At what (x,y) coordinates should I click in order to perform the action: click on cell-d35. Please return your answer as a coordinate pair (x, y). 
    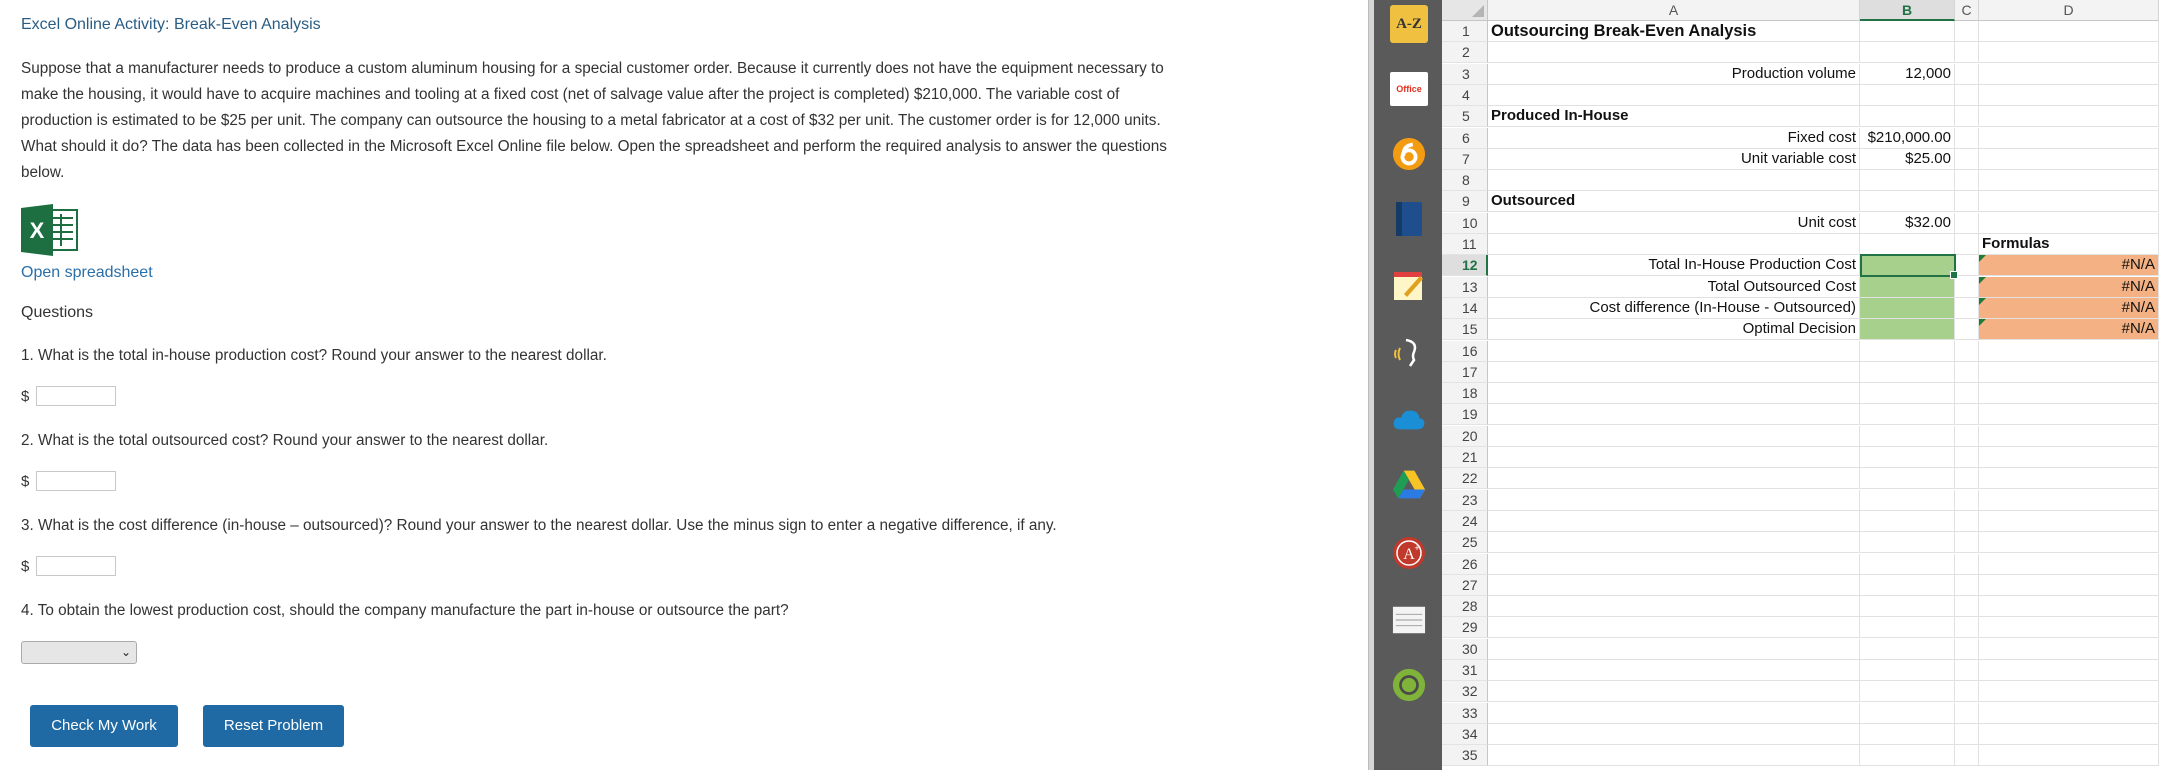
    Looking at the image, I should click on (2069, 756).